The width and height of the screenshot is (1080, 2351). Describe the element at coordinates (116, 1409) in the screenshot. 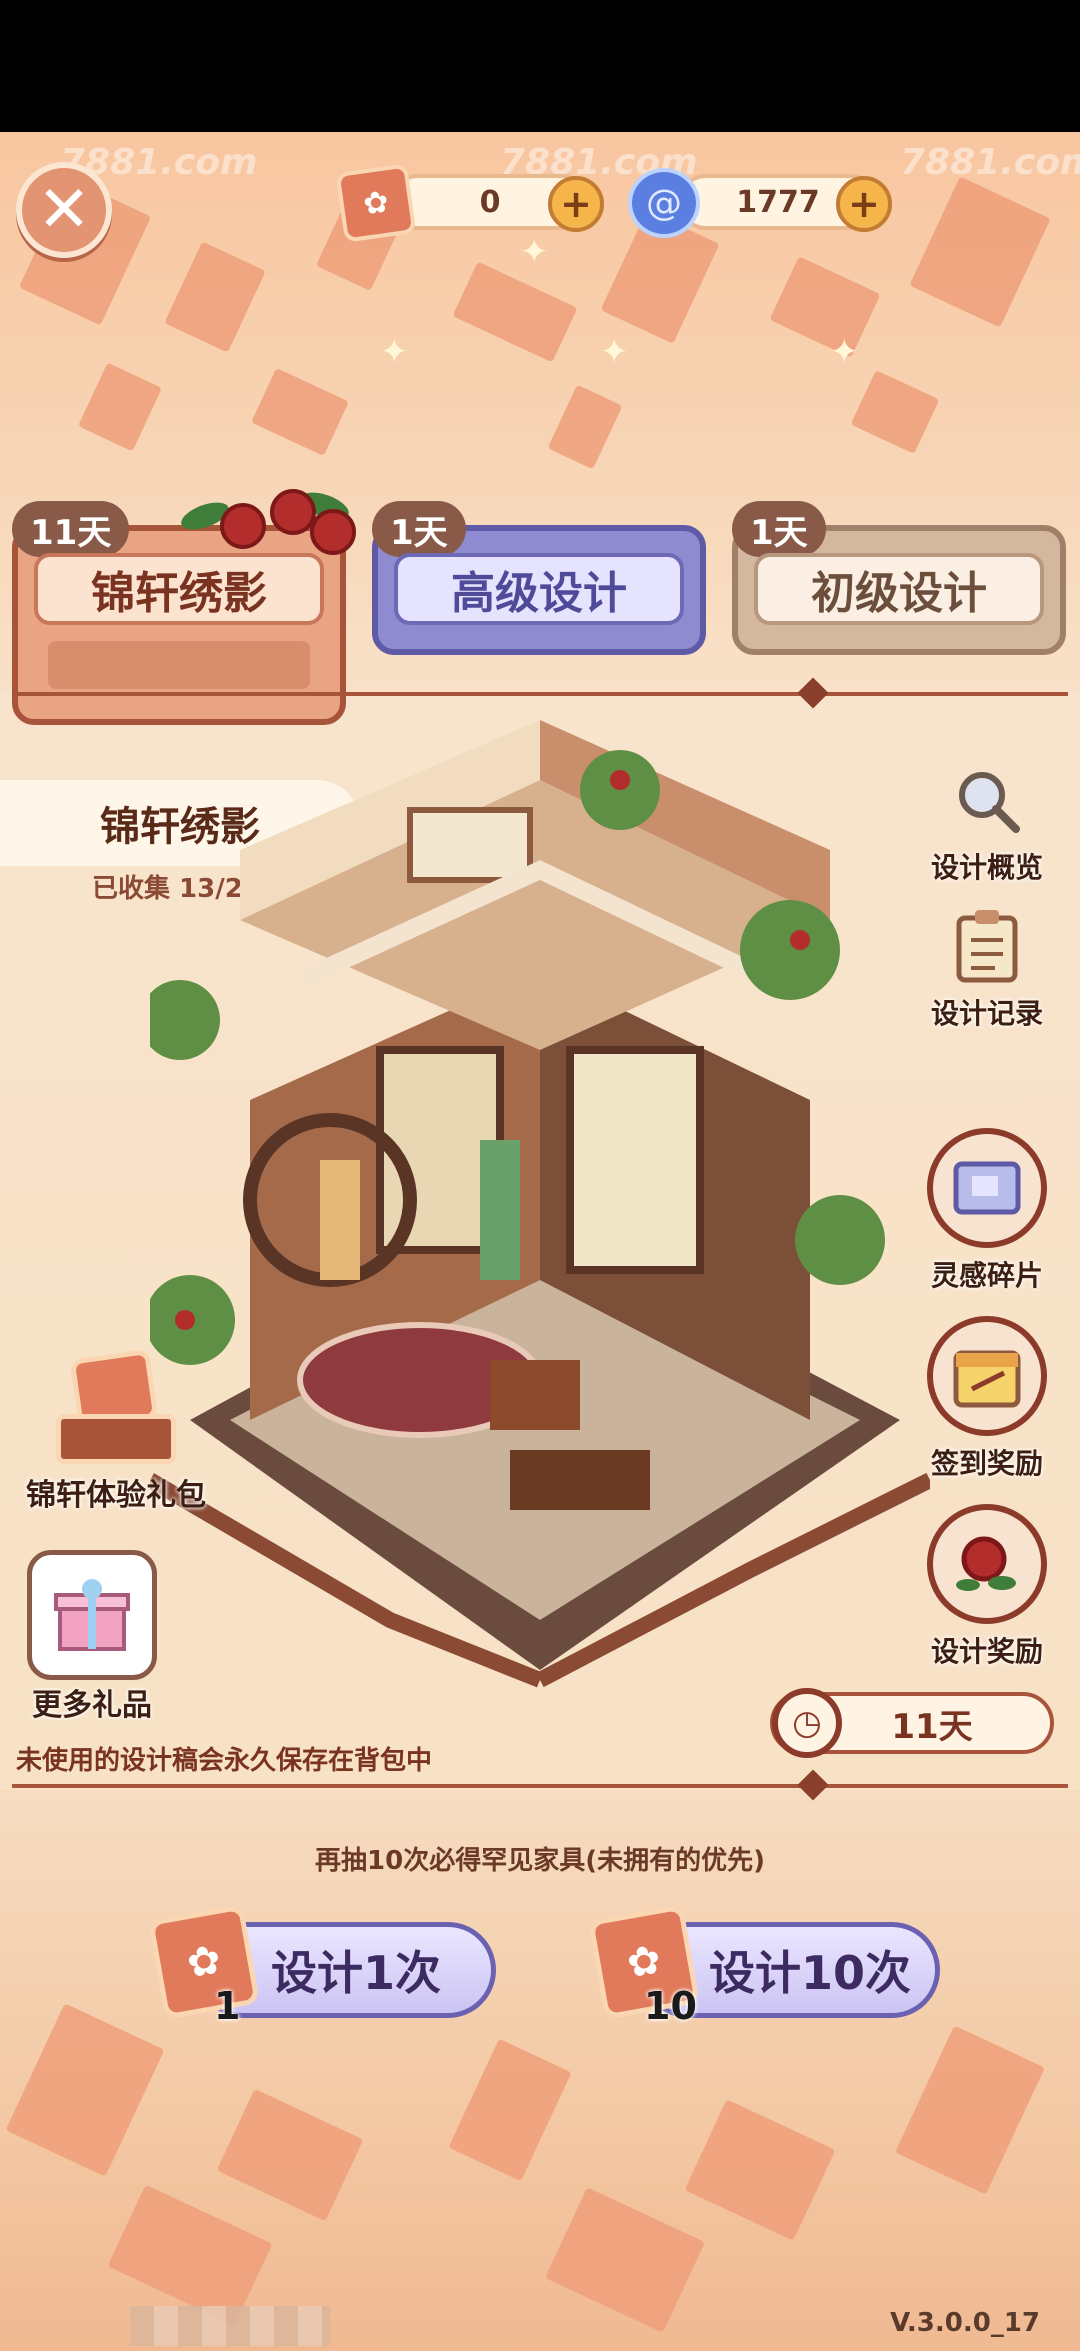

I see `gift-bundle-icon` at that location.